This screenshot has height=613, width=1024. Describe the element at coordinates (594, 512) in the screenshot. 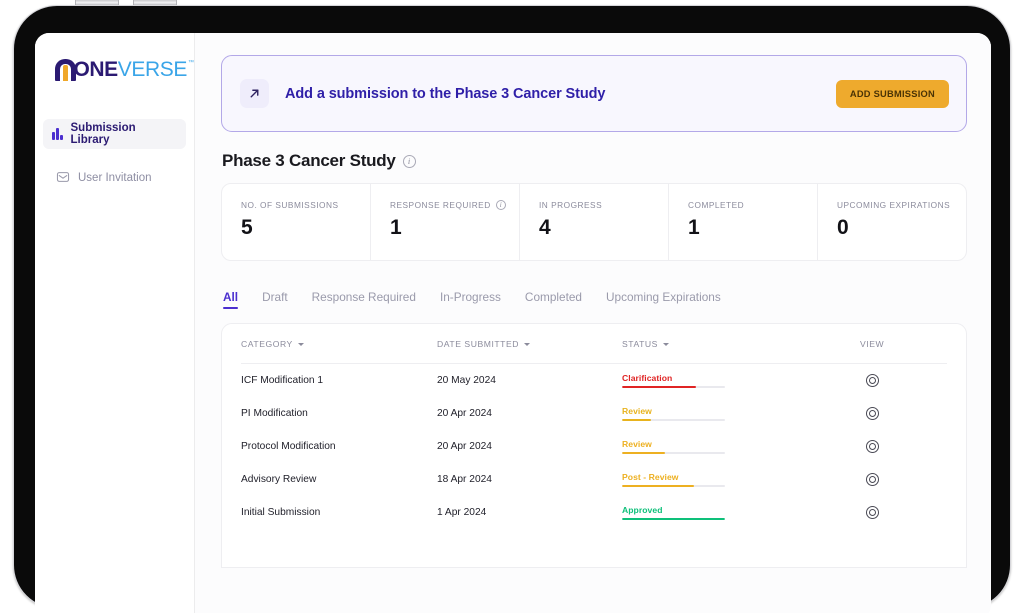

I see `table-row: Initial Submission 1 Apr 2024 Approved` at that location.